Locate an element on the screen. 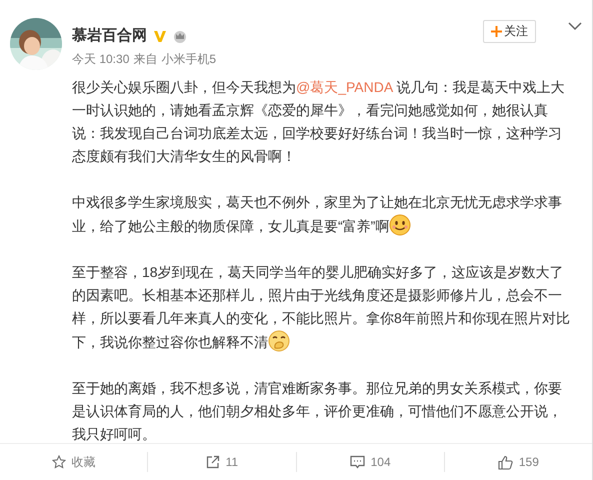  device-link: 小米手机5 is located at coordinates (188, 59).